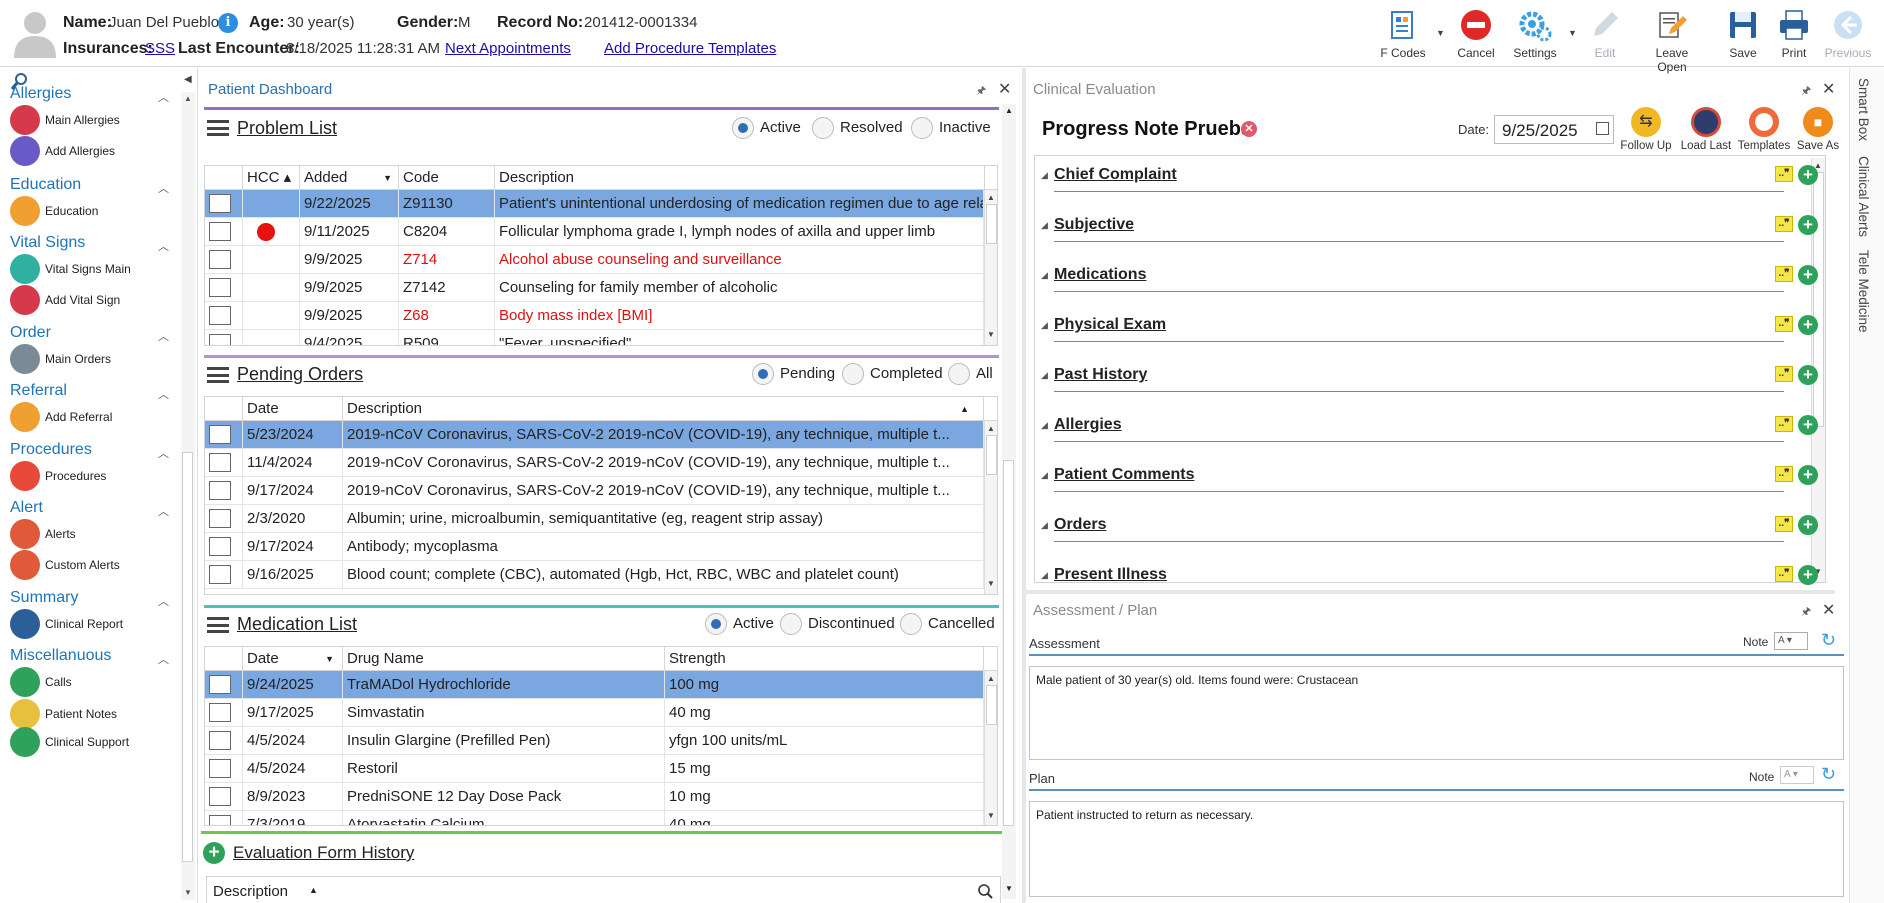 The width and height of the screenshot is (1884, 903). Describe the element at coordinates (95, 714) in the screenshot. I see `sidebar-item-patient-notes: Patient Notes` at that location.